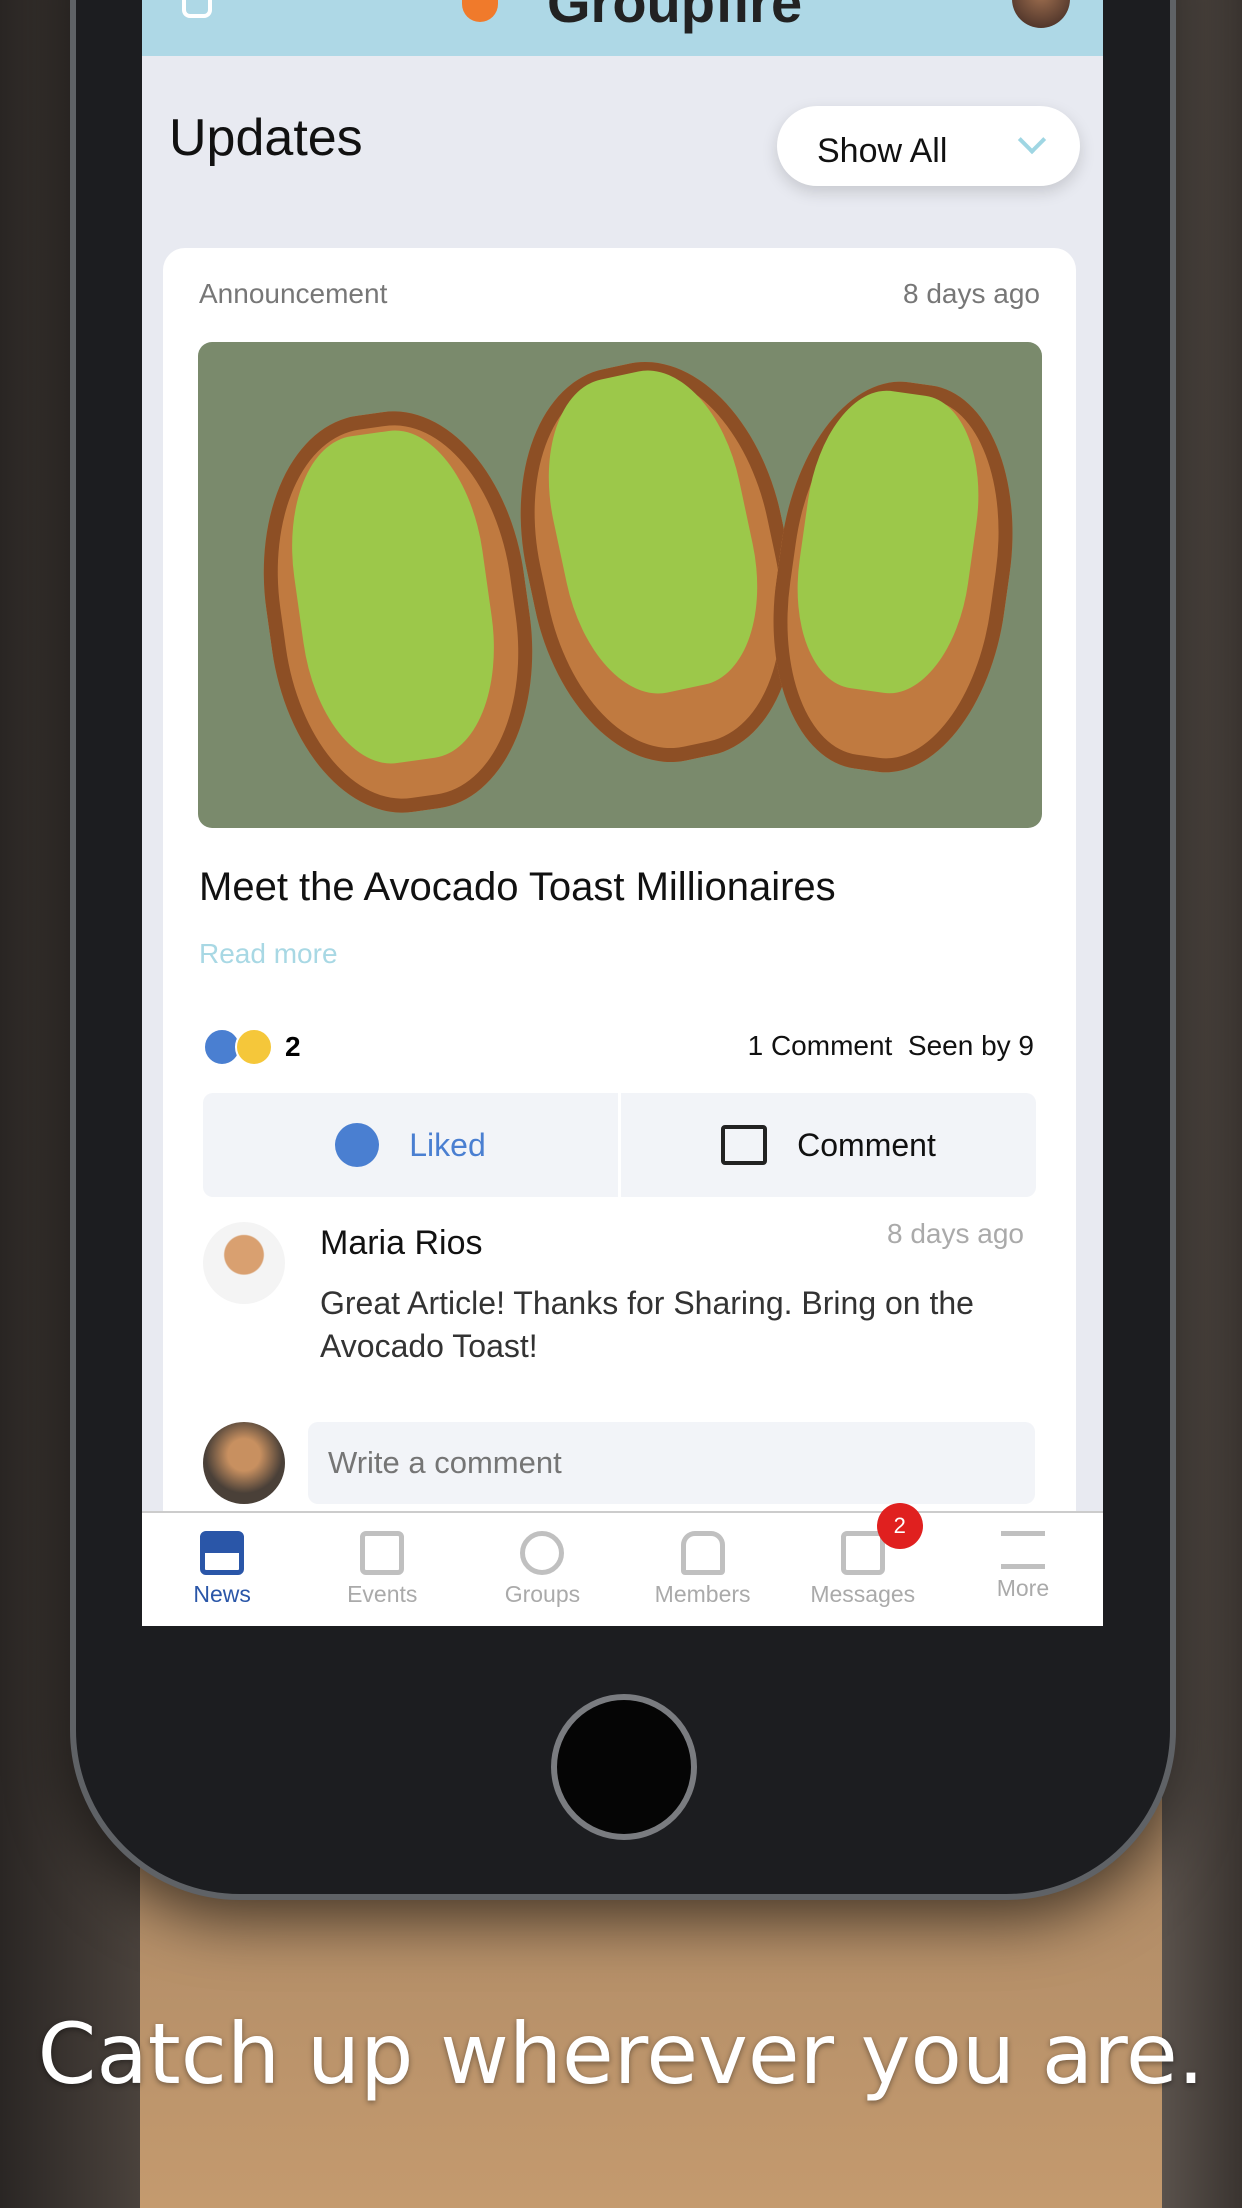 The height and width of the screenshot is (2208, 1242). Describe the element at coordinates (1022, 1550) in the screenshot. I see `menu-icon` at that location.